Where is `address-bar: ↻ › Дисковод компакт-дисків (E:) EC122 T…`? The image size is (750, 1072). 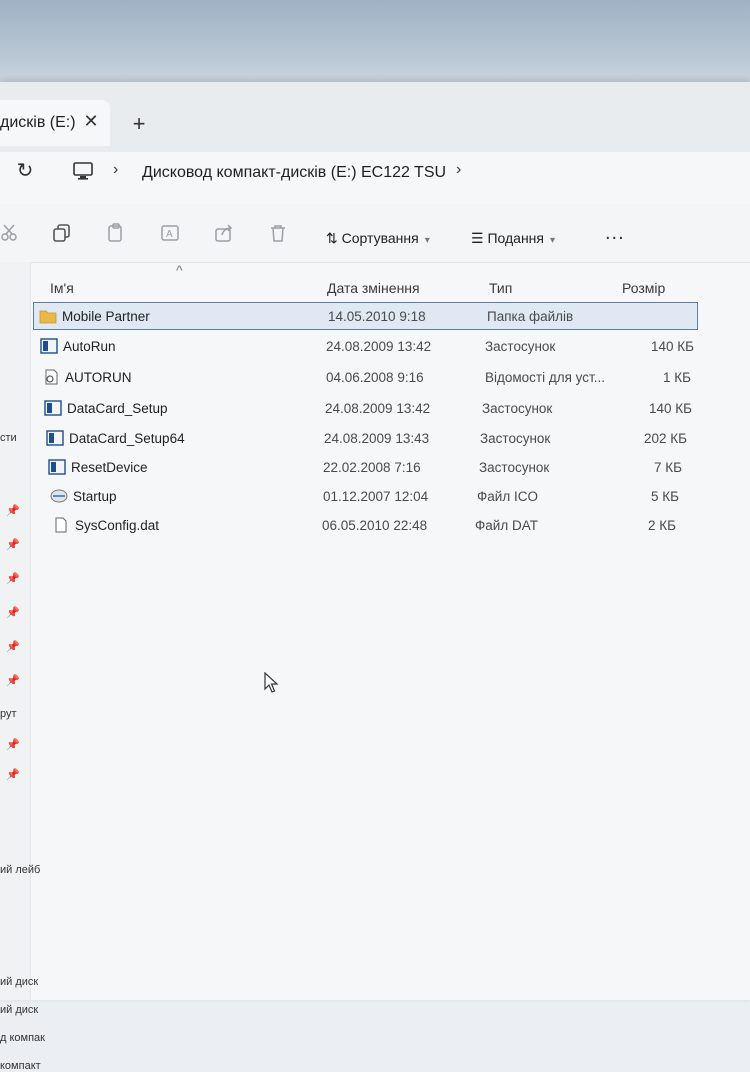
address-bar: ↻ › Дисковод компакт-дисків (E:) EC122 T… is located at coordinates (375, 178).